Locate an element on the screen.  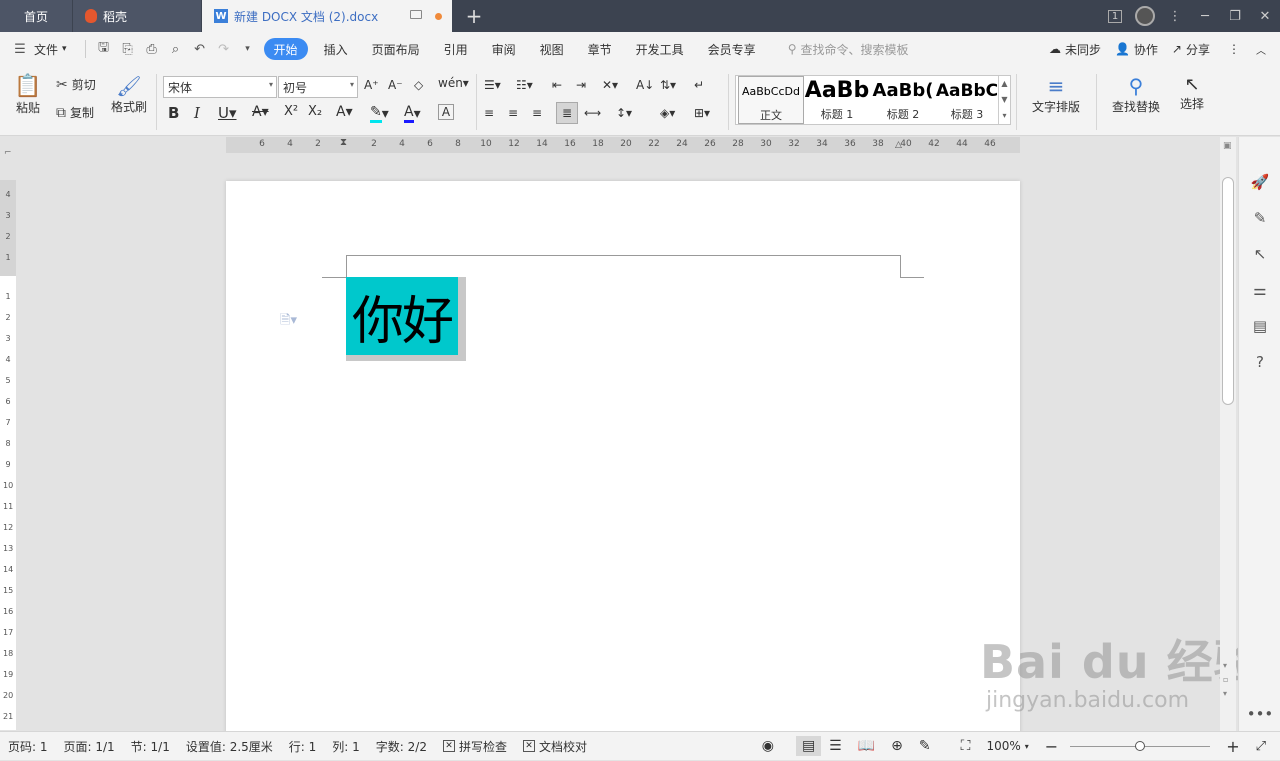
close-button: ✕ is located at coordinates (1265, 16).